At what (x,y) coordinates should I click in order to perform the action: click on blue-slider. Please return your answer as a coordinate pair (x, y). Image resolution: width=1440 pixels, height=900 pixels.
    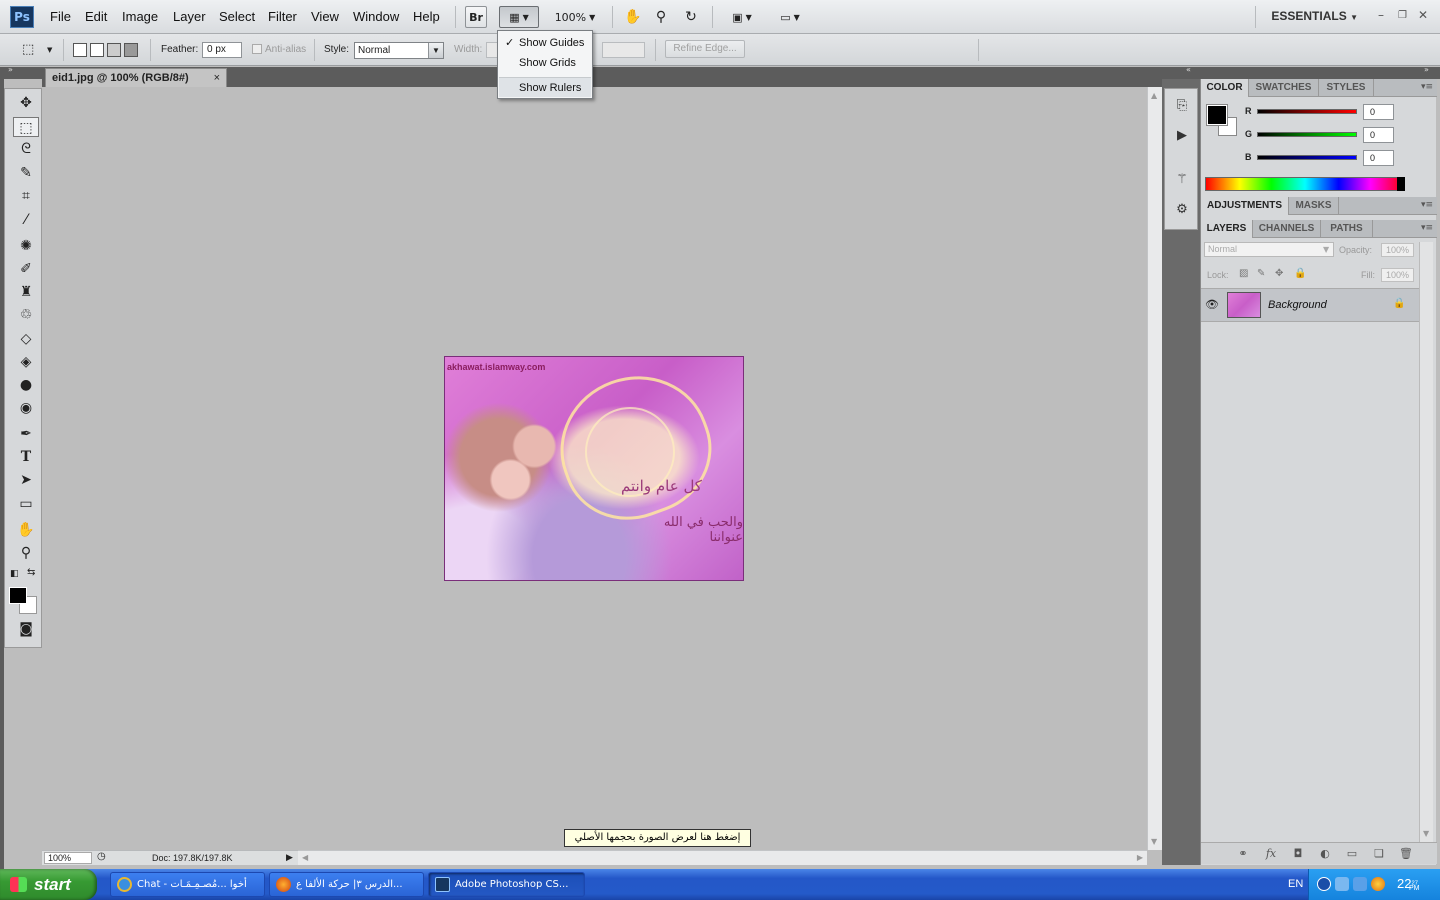
    Looking at the image, I should click on (1307, 157).